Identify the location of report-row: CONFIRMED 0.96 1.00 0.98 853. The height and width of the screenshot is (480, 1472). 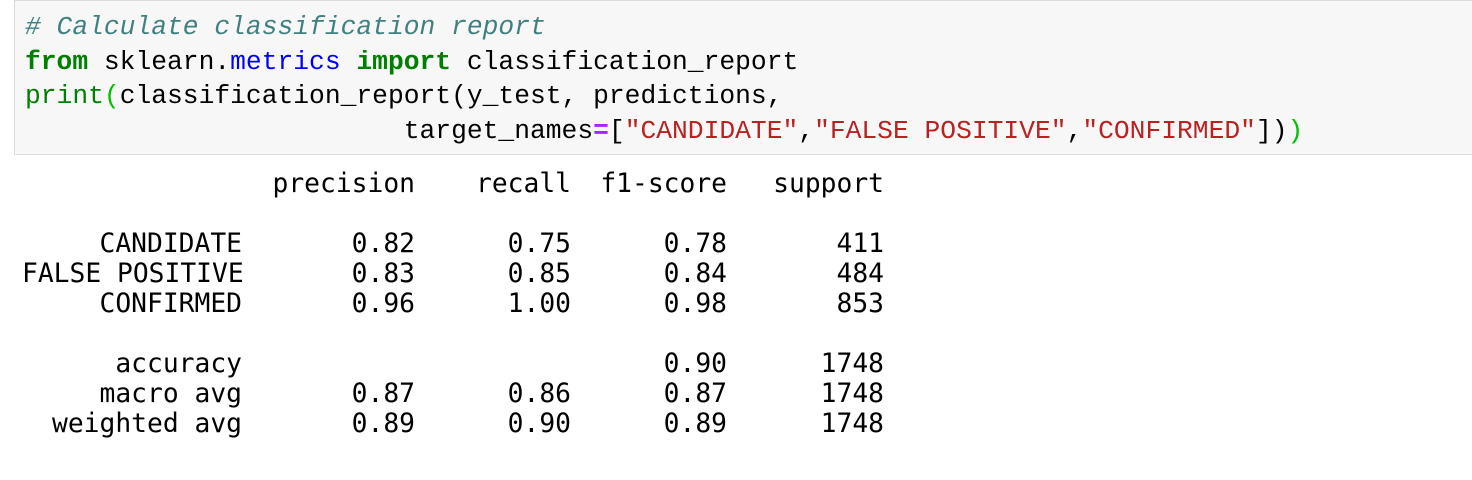
(453, 304).